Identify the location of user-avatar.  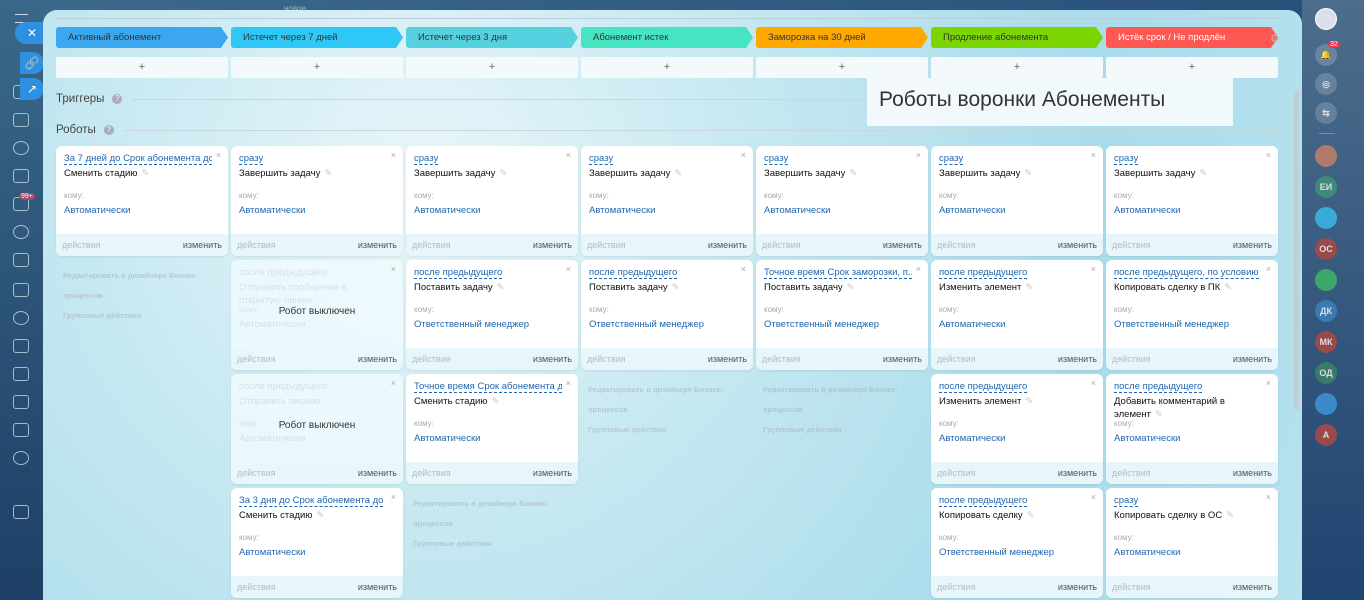
(1326, 19).